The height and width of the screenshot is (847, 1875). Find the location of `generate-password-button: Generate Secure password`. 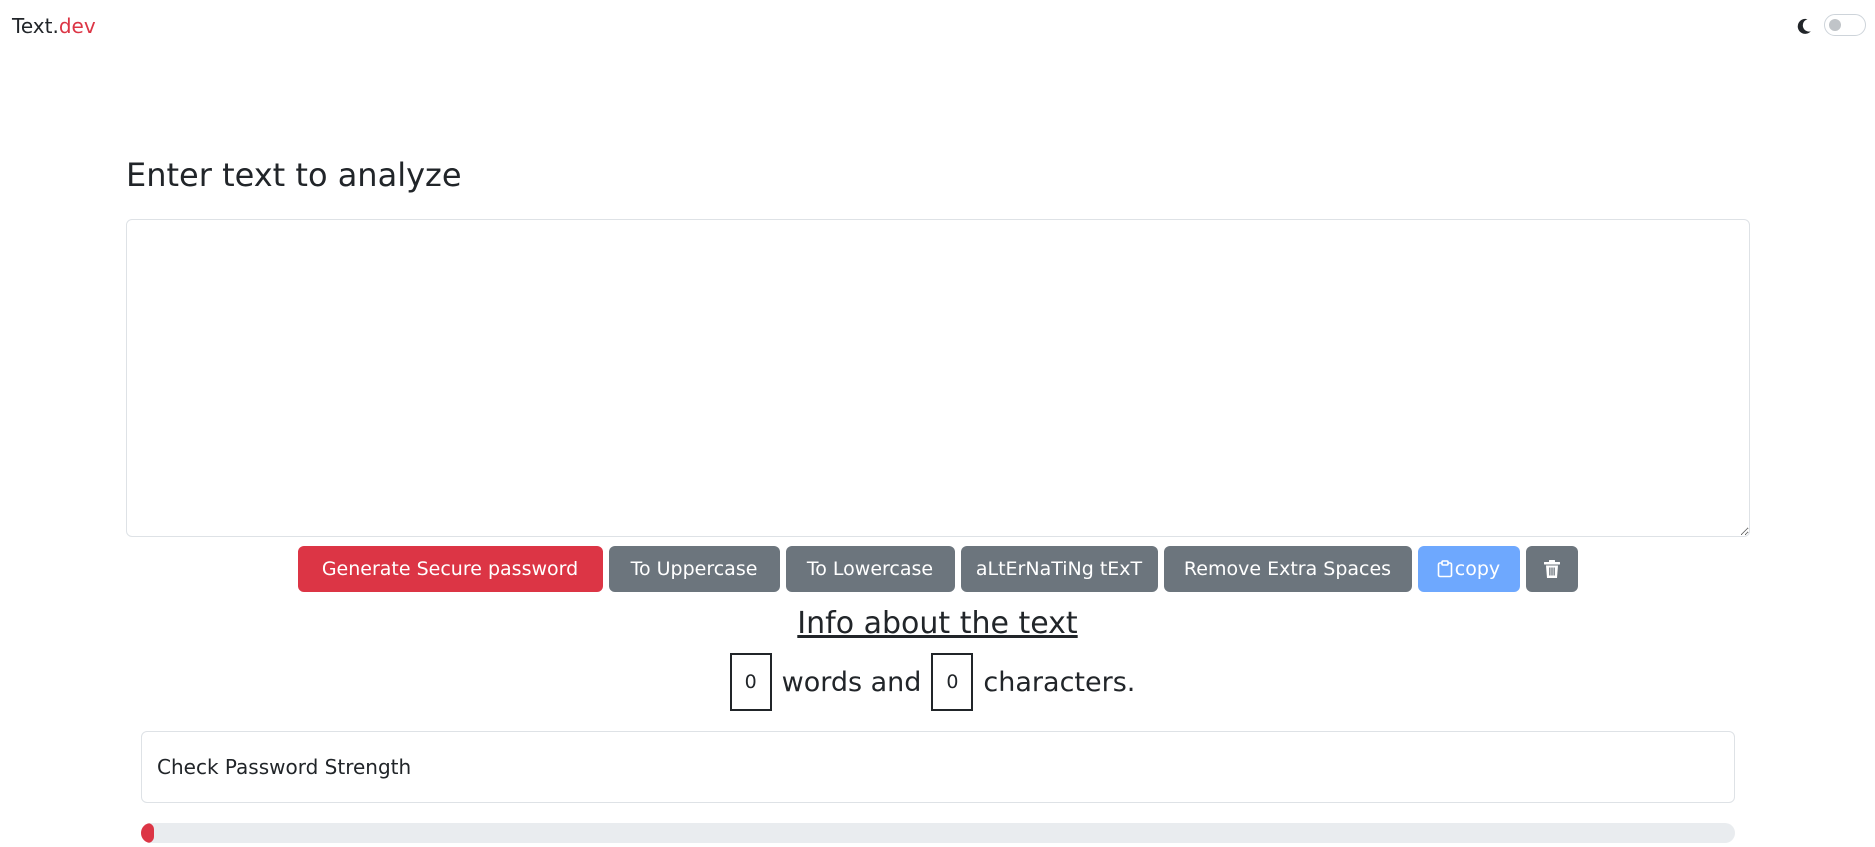

generate-password-button: Generate Secure password is located at coordinates (450, 569).